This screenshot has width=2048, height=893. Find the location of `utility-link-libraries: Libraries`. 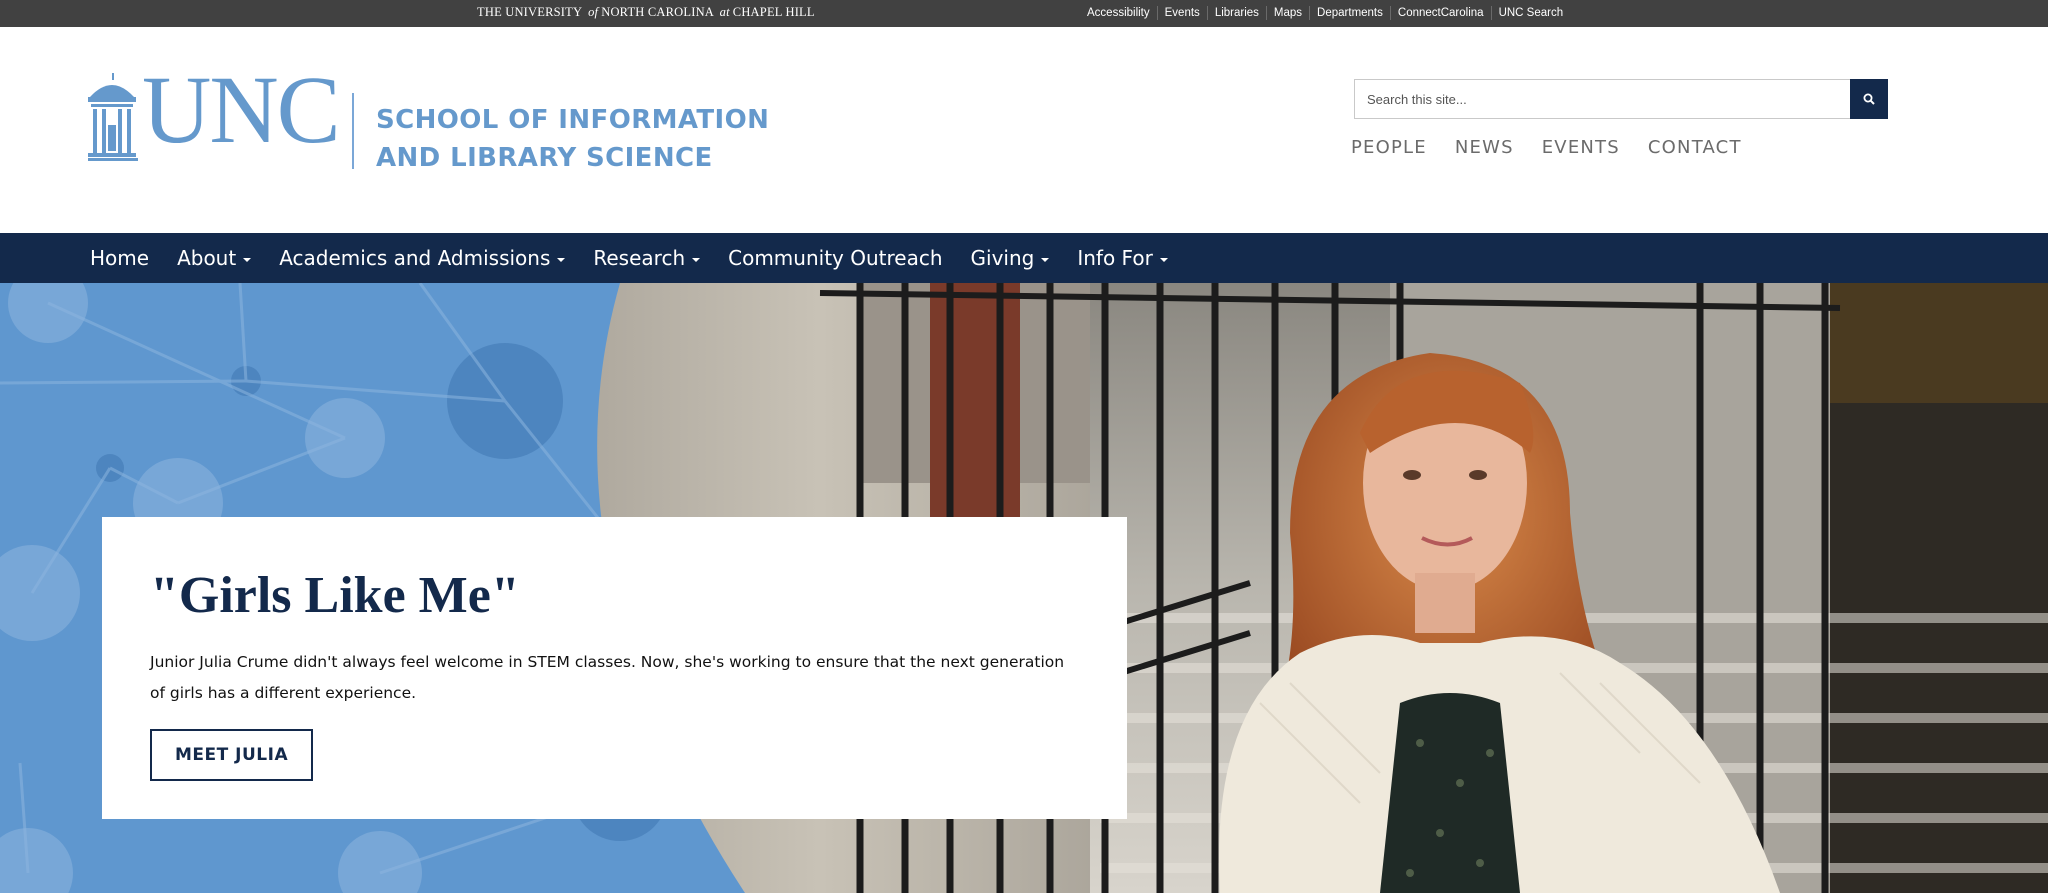

utility-link-libraries: Libraries is located at coordinates (1236, 13).